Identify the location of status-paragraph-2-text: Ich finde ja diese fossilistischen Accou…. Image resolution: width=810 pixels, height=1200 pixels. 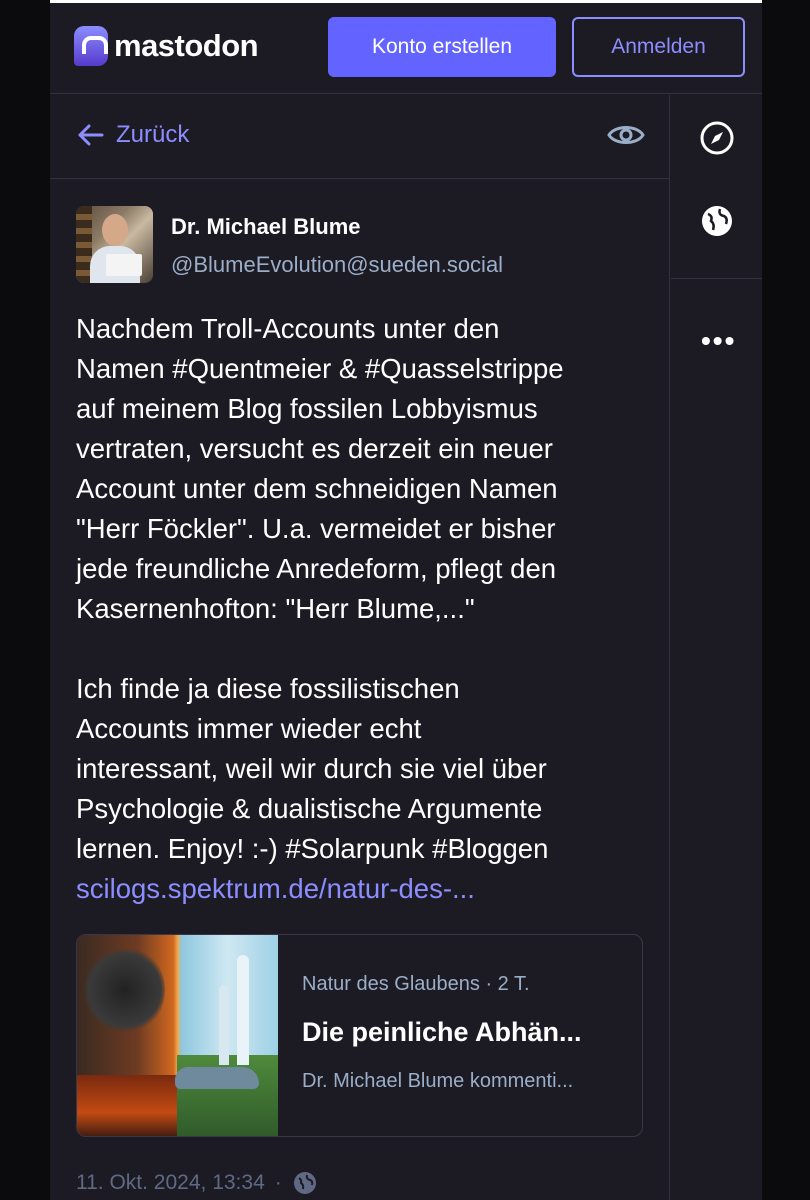
(312, 768).